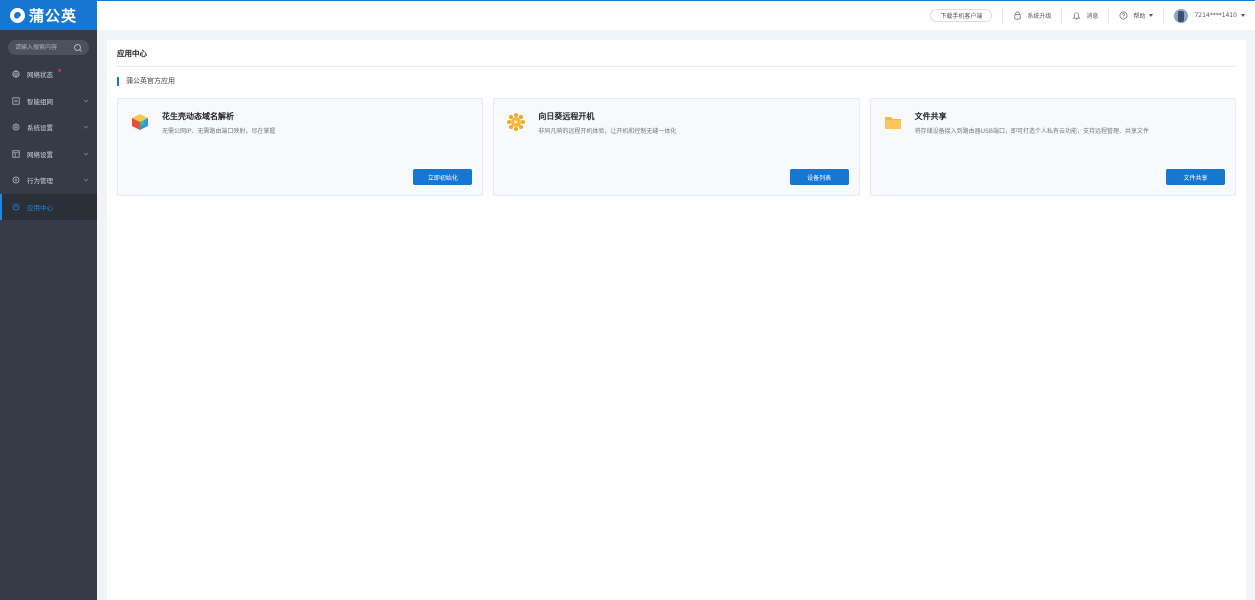  Describe the element at coordinates (1123, 15) in the screenshot. I see `question-circle-icon` at that location.